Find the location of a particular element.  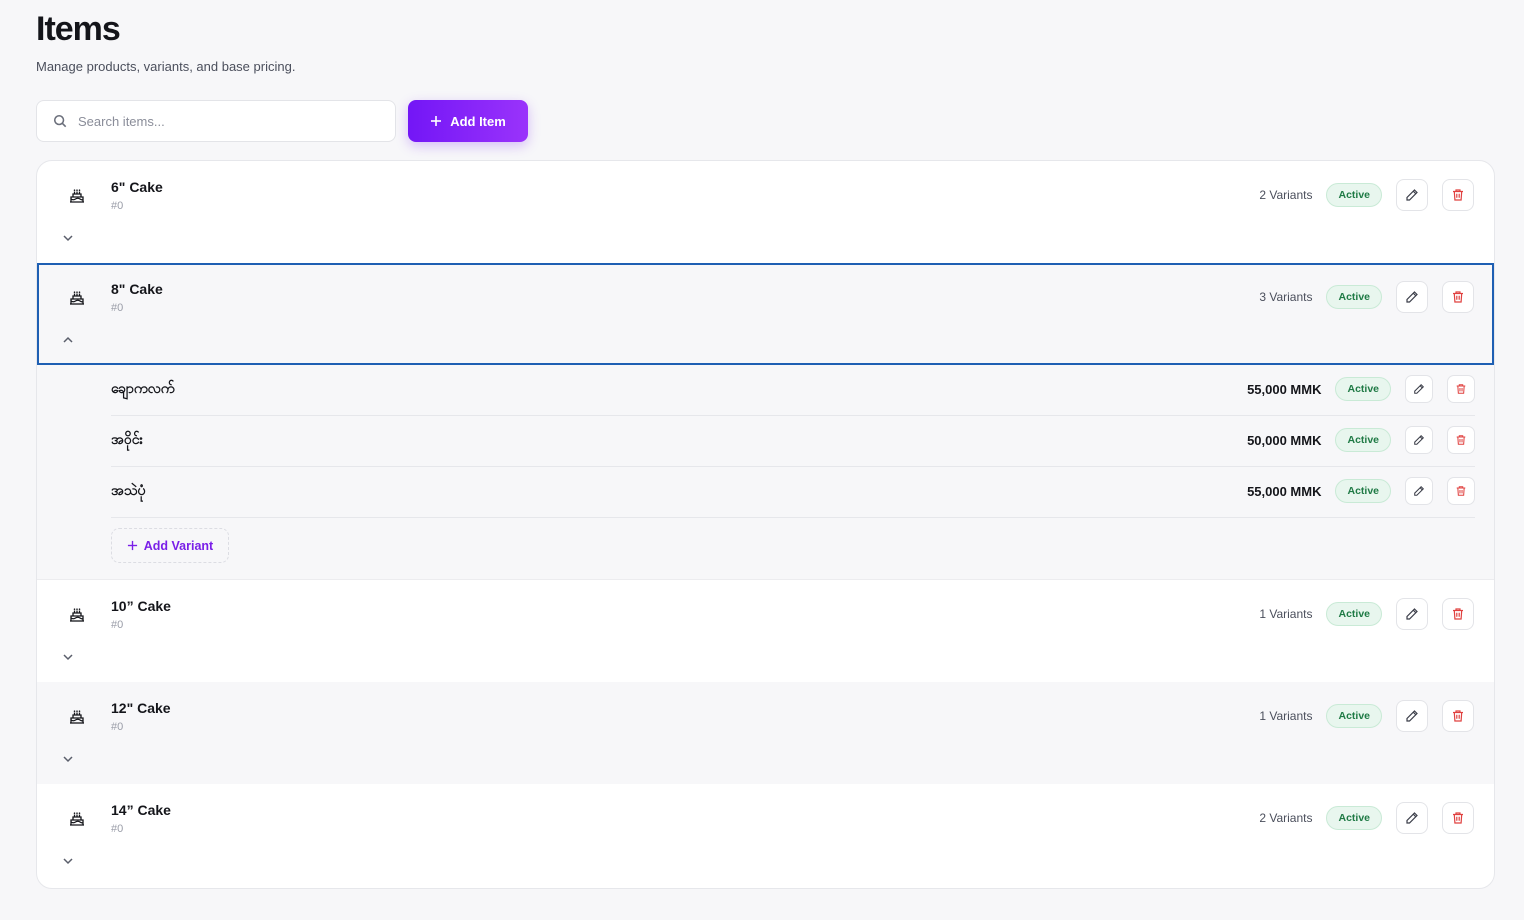

variant-count: 3 Variants is located at coordinates (1286, 297).